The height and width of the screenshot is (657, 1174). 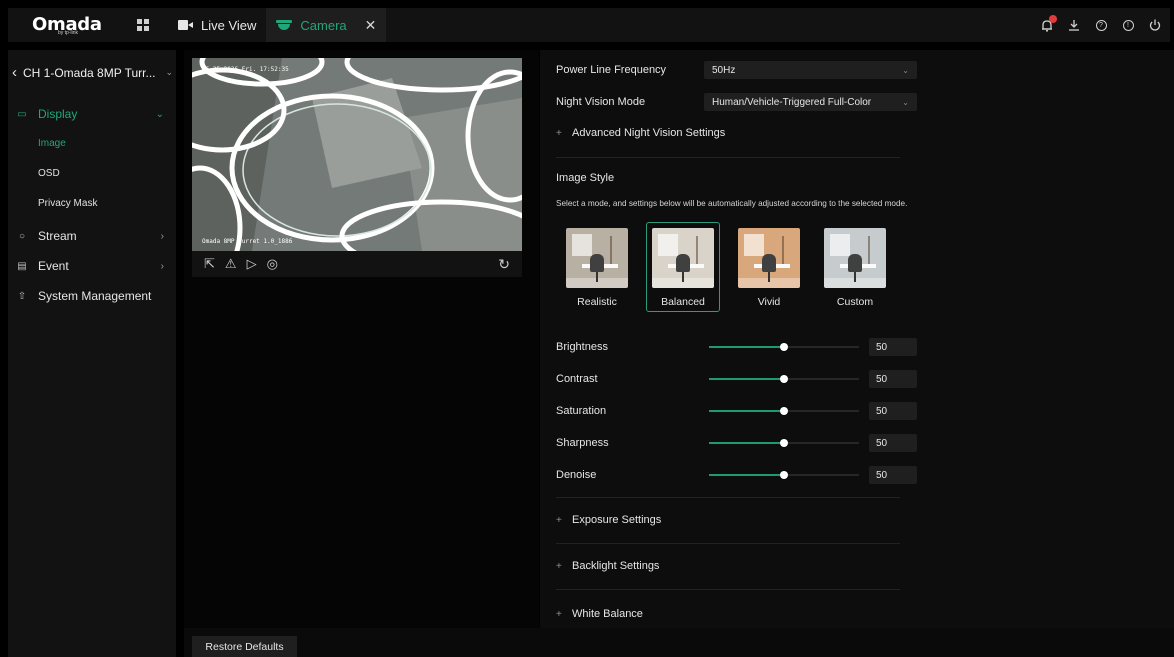 I want to click on preview-camera-name: Omada 8MP Turret 1.0_1886, so click(x=247, y=241).